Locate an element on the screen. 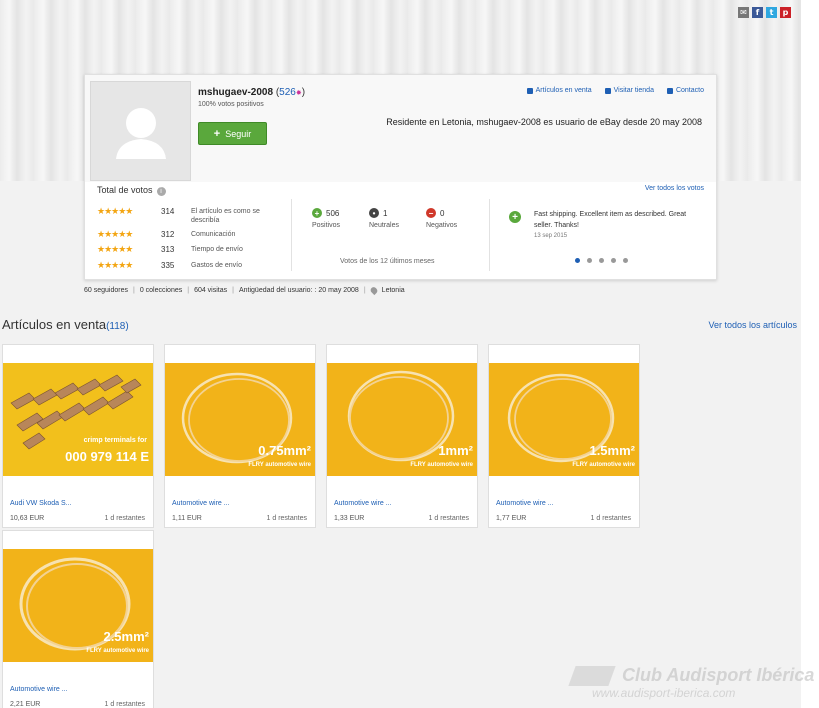 The image size is (819, 708). follow-button: + Seguir is located at coordinates (232, 133).